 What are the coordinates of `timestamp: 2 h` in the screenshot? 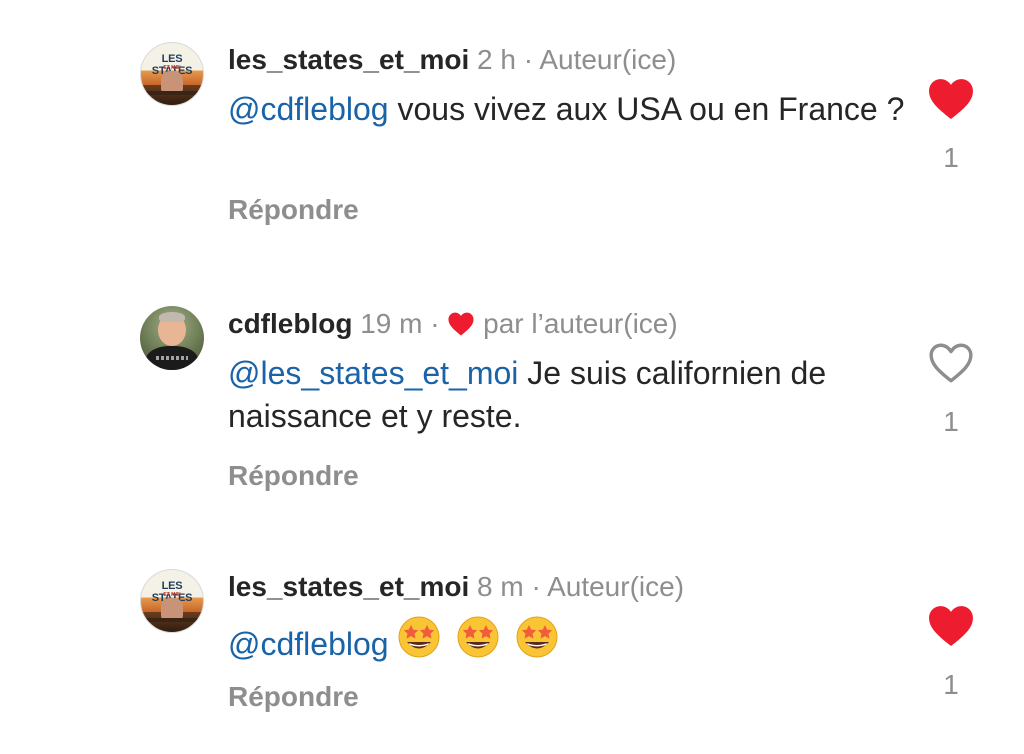 It's located at (496, 59).